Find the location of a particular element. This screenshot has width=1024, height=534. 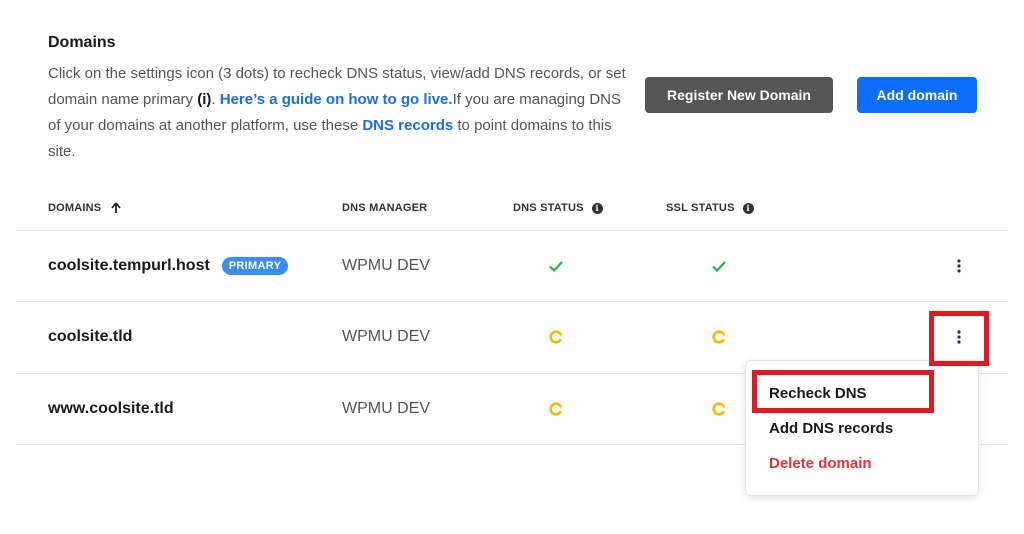

col-ssl-status-label: SSL STATUS is located at coordinates (700, 208).